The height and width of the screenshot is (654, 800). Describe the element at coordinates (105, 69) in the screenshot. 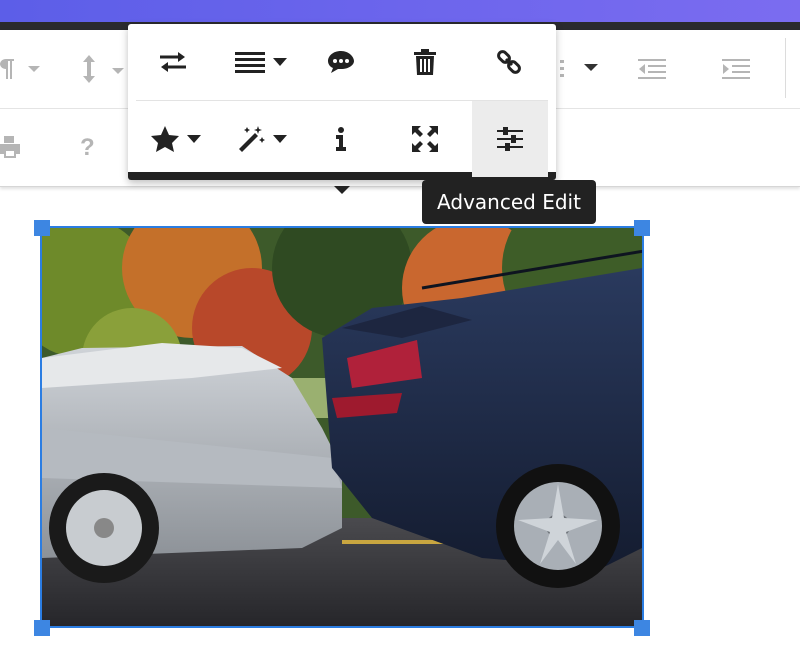

I see `line-height-icon` at that location.